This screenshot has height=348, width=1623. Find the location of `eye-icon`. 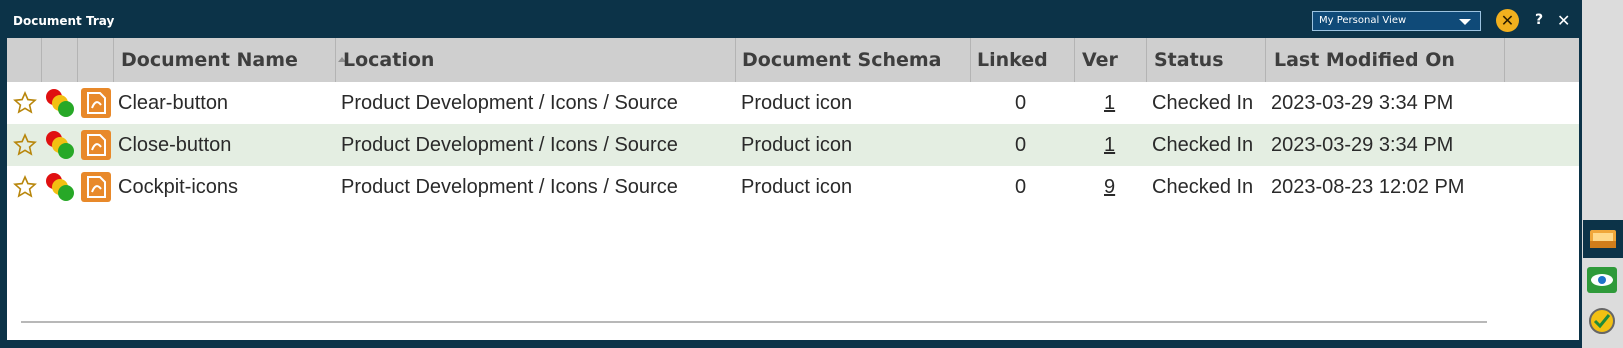

eye-icon is located at coordinates (1602, 280).